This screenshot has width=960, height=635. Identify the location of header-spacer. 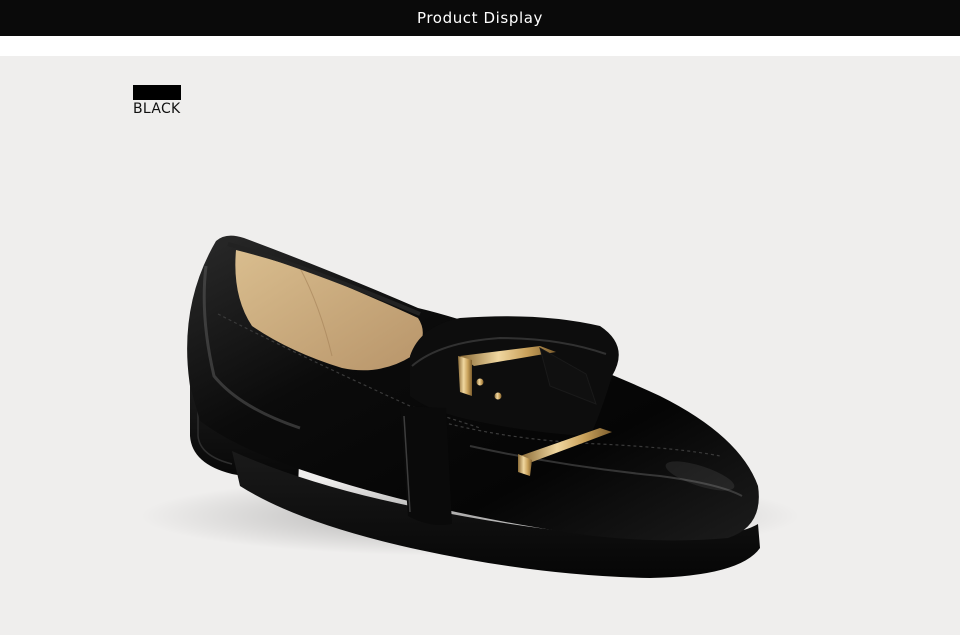
(480, 46).